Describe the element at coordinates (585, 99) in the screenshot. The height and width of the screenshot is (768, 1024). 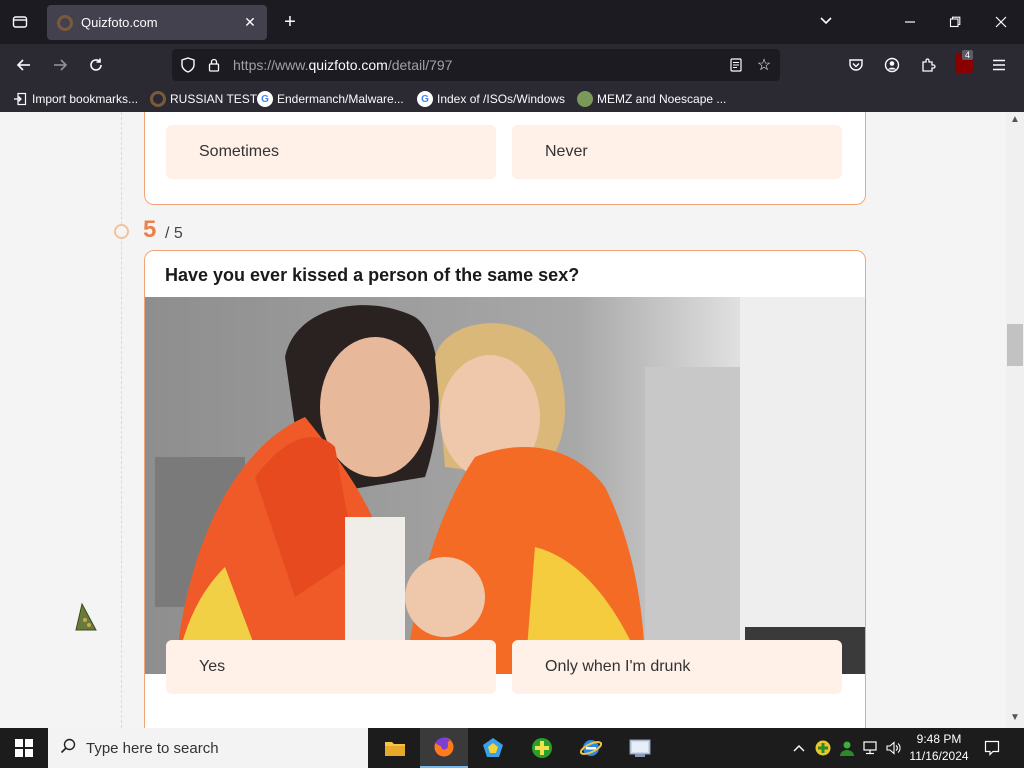
I see `site-favicon-icon` at that location.